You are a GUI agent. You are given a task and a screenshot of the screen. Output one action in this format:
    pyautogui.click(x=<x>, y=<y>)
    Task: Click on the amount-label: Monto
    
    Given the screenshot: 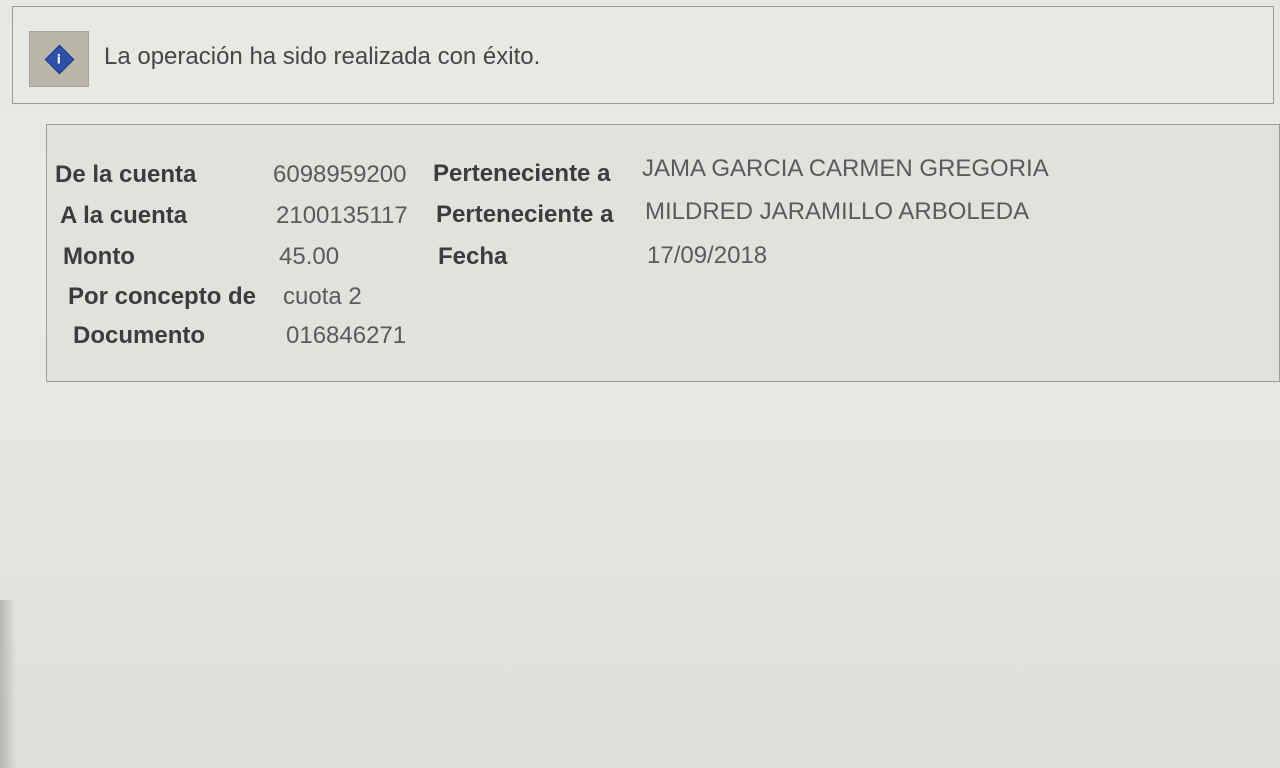 What is the action you would take?
    pyautogui.click(x=99, y=256)
    